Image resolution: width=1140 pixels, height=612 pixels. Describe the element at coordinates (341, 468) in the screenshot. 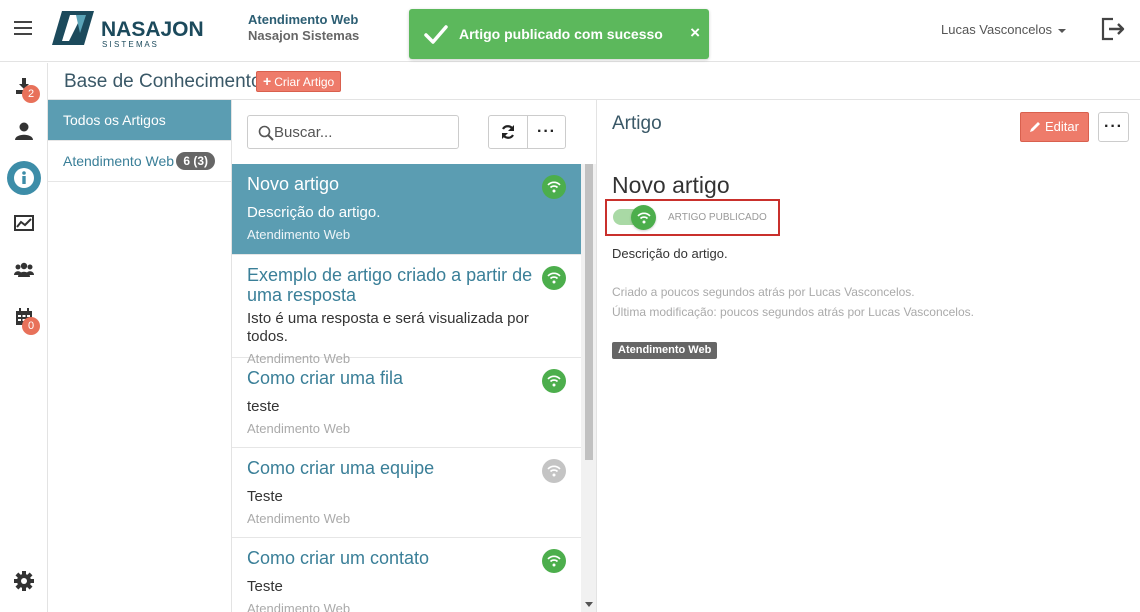

I see `article-title: Como criar uma equipe` at that location.